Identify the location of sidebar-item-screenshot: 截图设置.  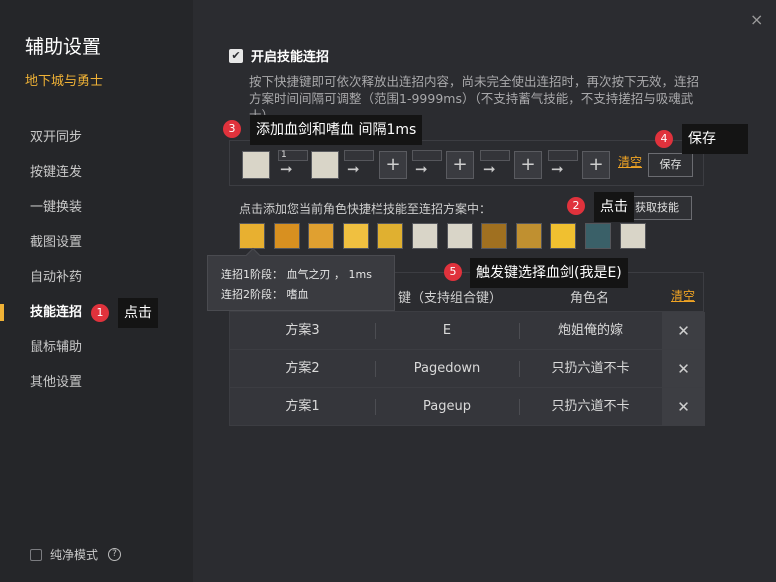
(96, 242).